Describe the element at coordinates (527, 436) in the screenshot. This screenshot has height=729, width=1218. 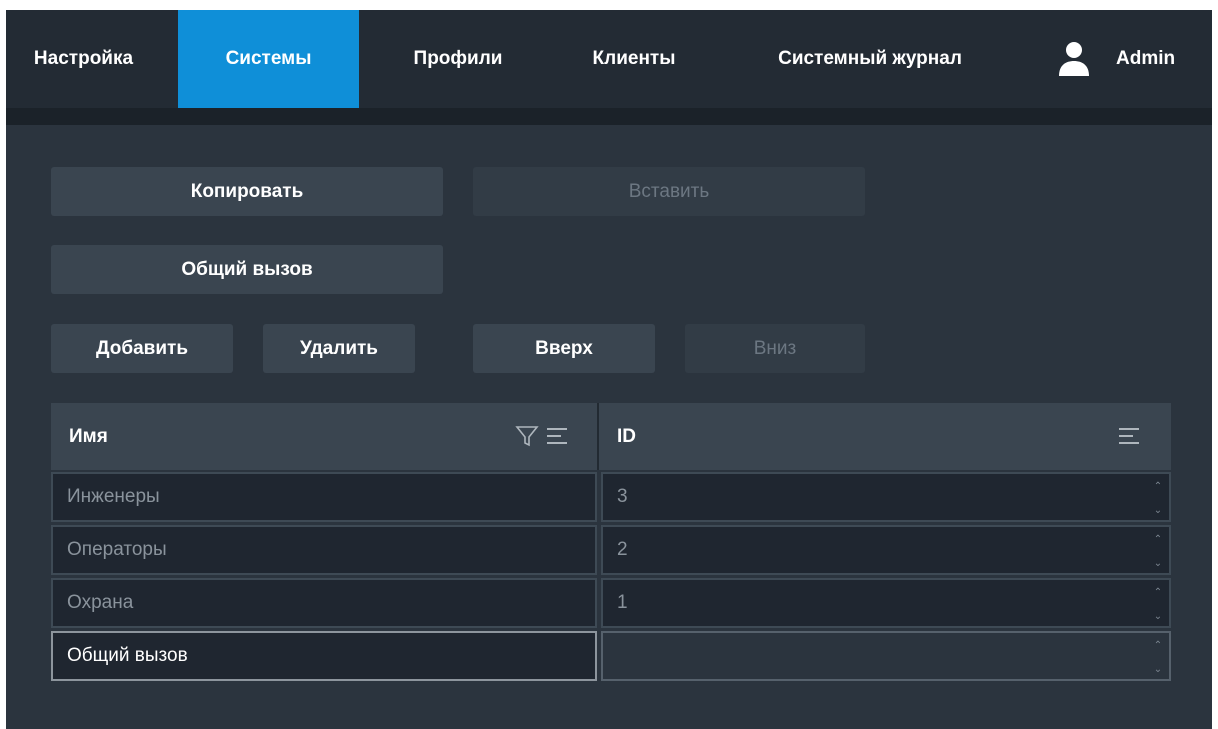
I see `filter-icon` at that location.